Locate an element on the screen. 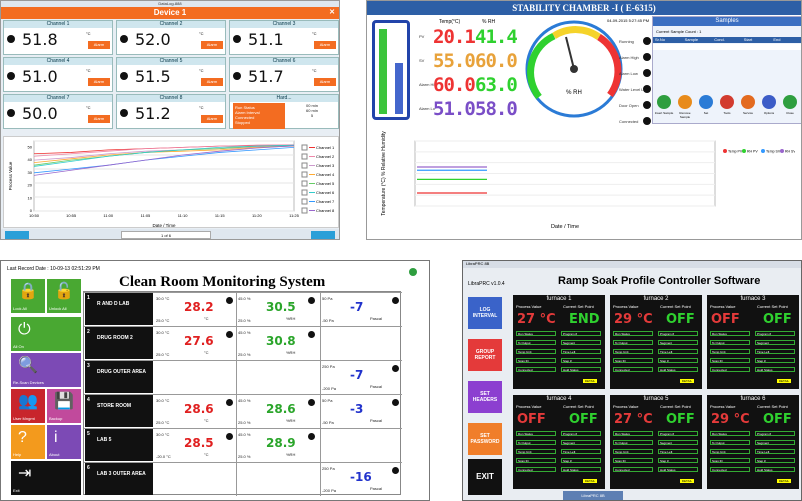  samples-row is located at coordinates (727, 47).